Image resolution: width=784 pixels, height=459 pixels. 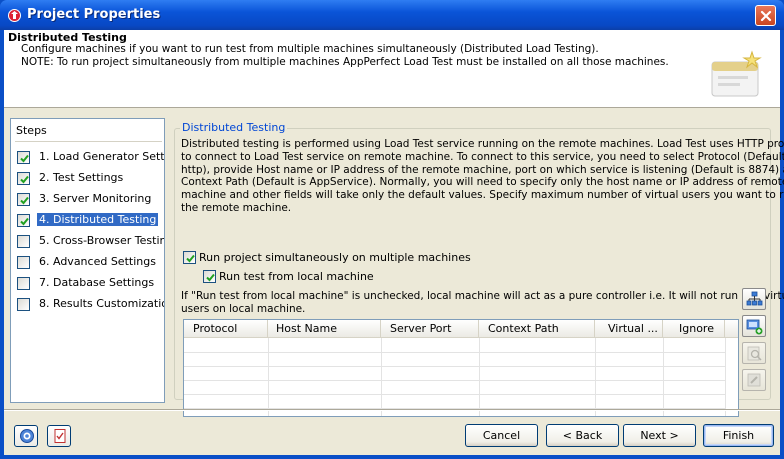 I want to click on close-button, so click(x=765, y=15).